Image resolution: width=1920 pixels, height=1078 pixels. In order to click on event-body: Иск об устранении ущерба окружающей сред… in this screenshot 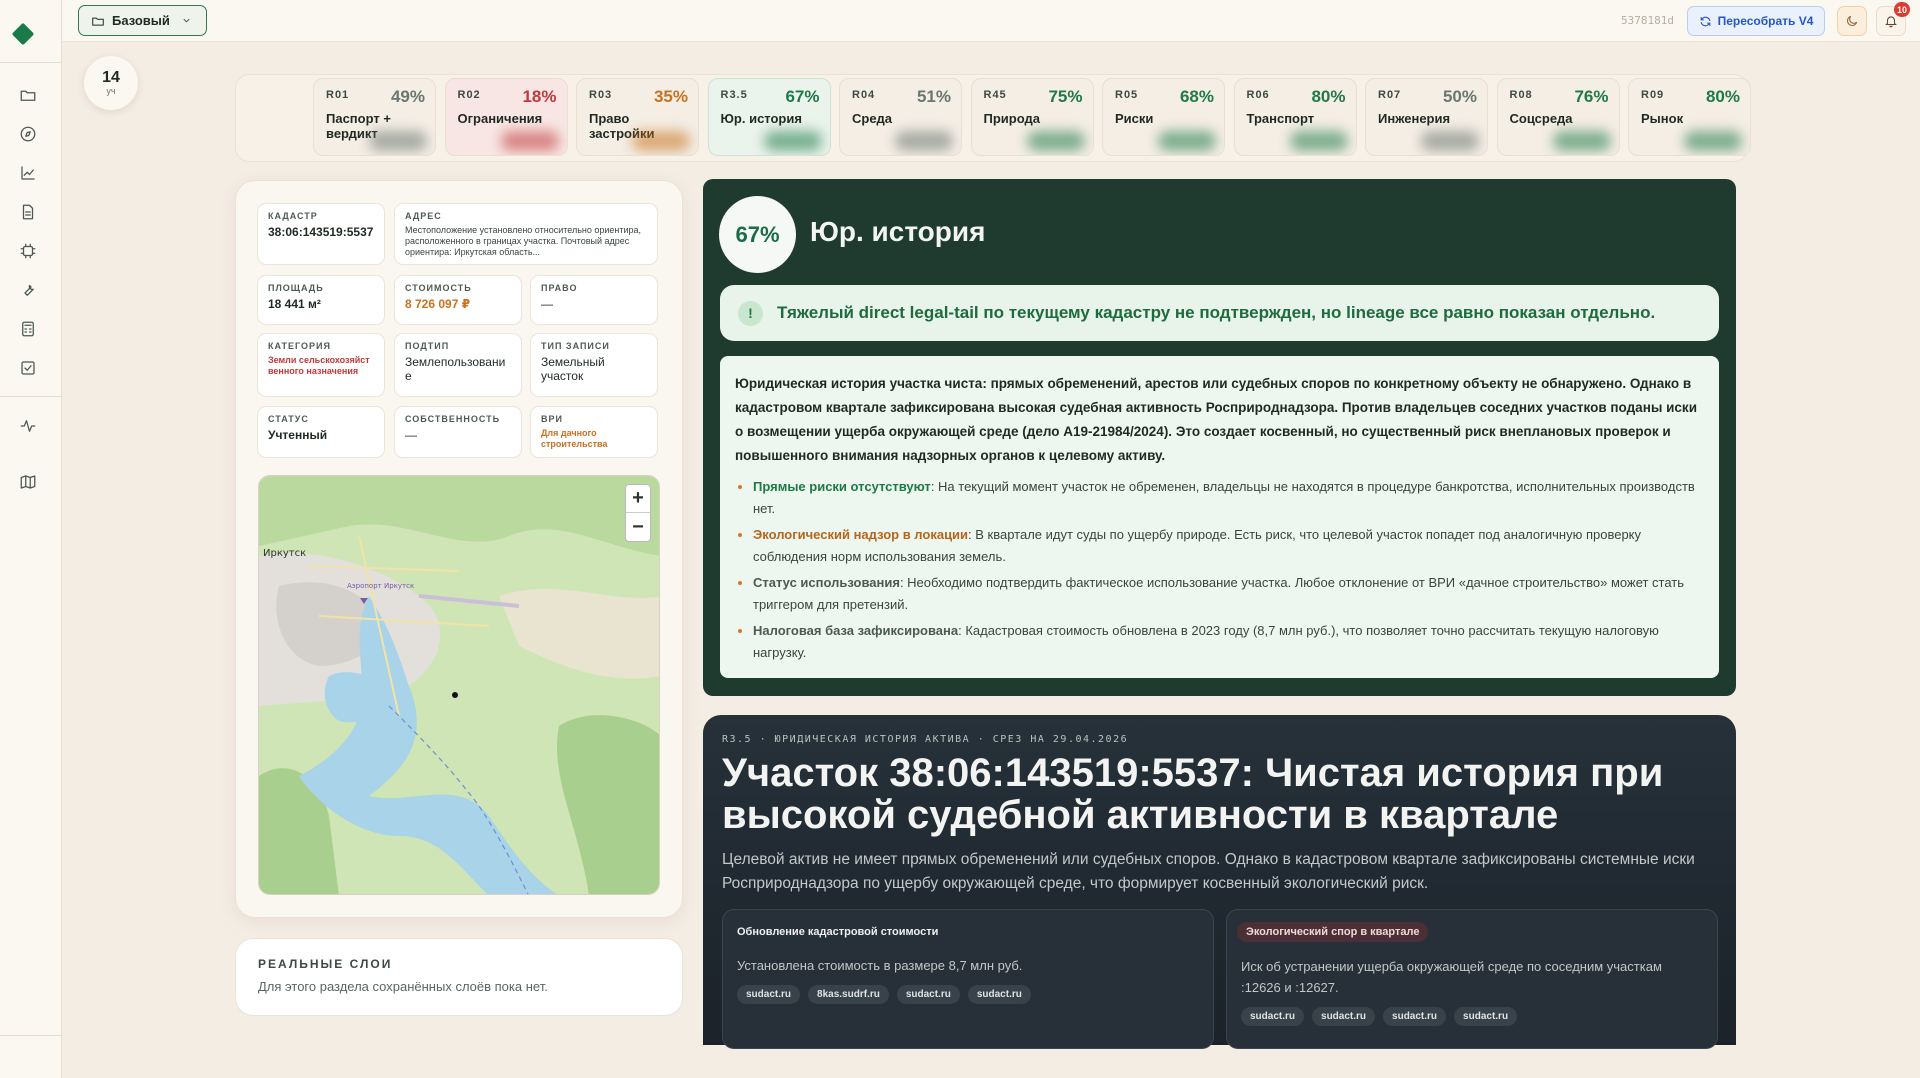, I will do `click(1451, 977)`.